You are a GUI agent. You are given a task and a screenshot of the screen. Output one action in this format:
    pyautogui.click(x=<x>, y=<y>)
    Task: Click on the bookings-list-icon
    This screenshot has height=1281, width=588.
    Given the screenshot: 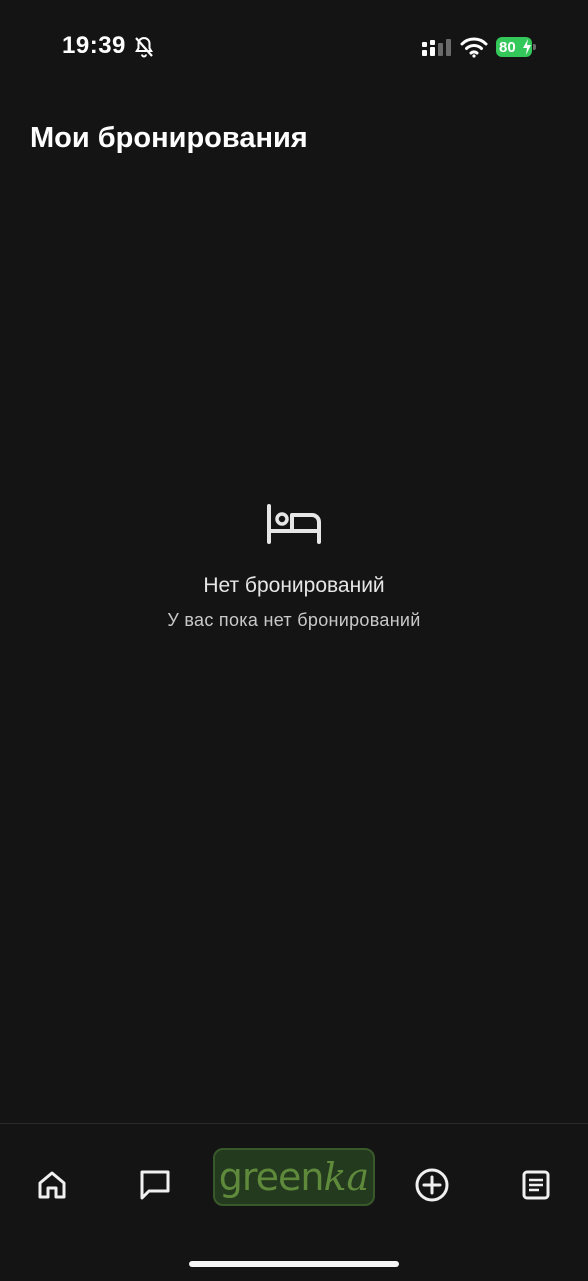 What is the action you would take?
    pyautogui.click(x=536, y=1185)
    